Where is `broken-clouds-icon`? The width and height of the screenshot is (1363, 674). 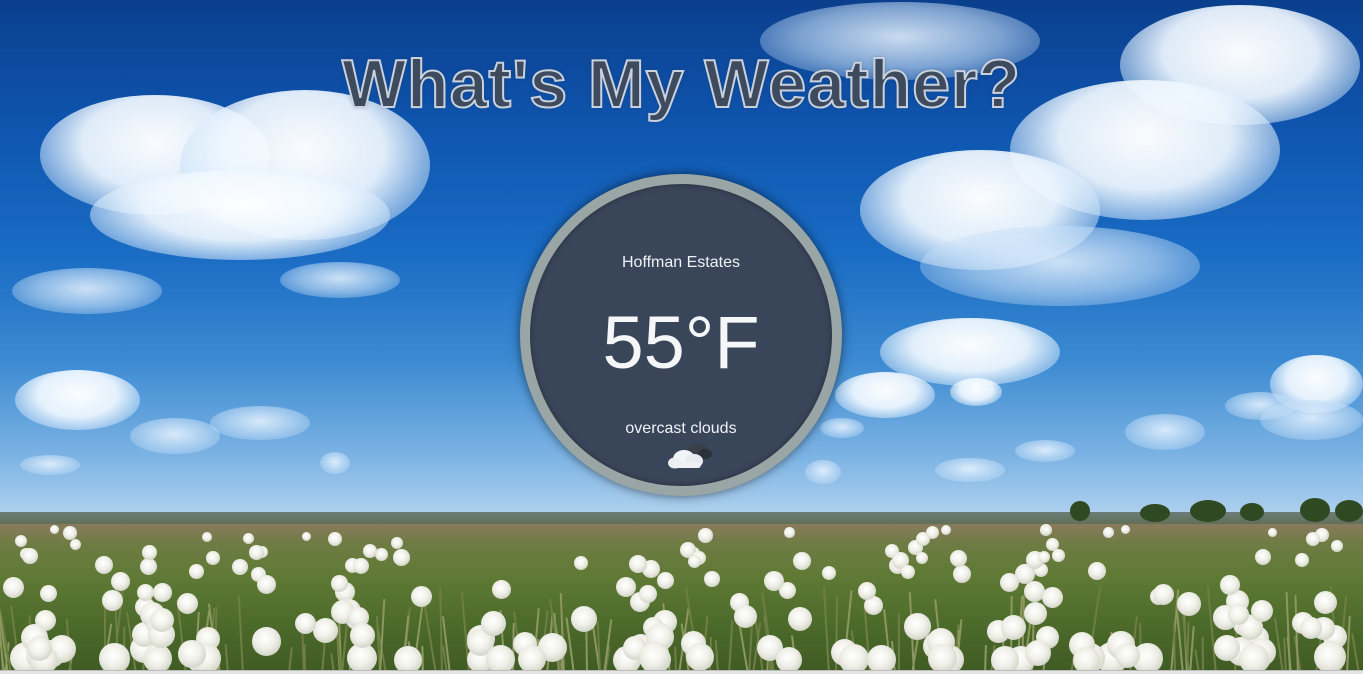
broken-clouds-icon is located at coordinates (690, 456).